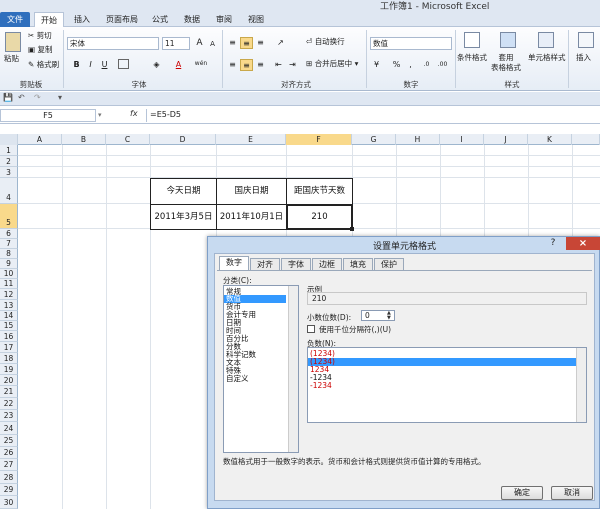 This screenshot has height=509, width=600. What do you see at coordinates (37, 97) in the screenshot?
I see `redo-icon: ↷` at bounding box center [37, 97].